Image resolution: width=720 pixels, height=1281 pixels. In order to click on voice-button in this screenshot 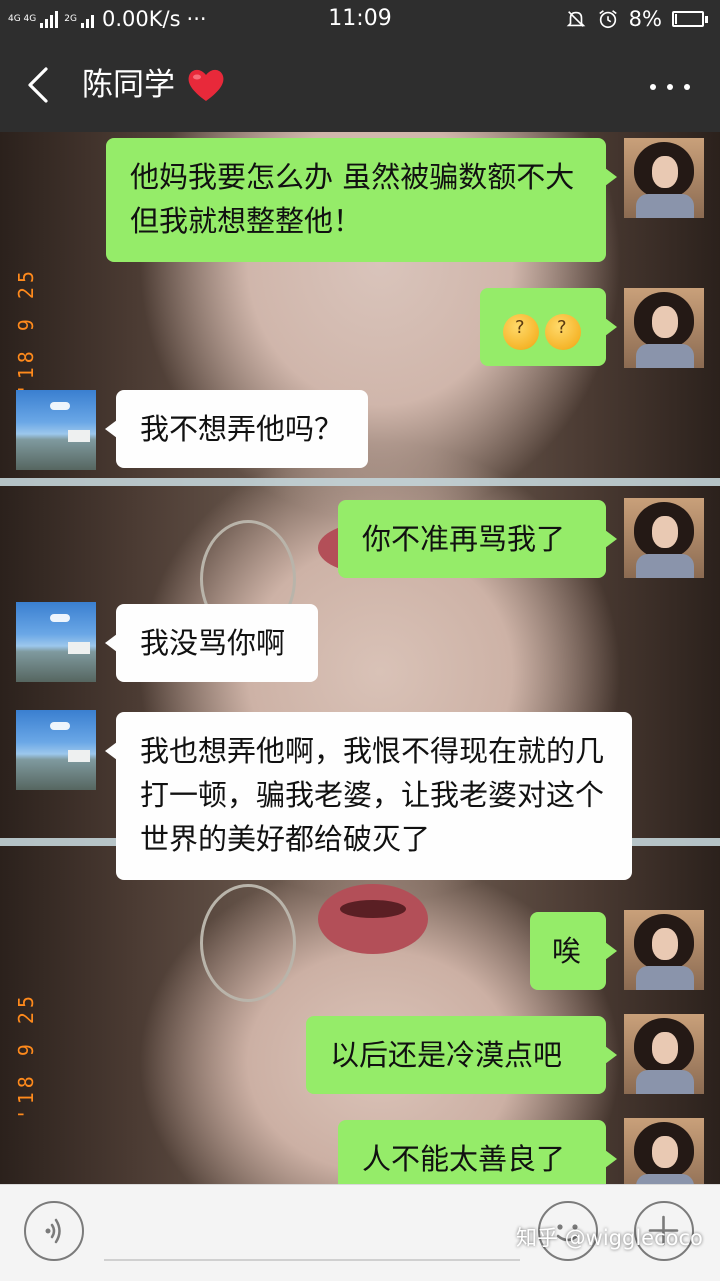, I will do `click(54, 1231)`.